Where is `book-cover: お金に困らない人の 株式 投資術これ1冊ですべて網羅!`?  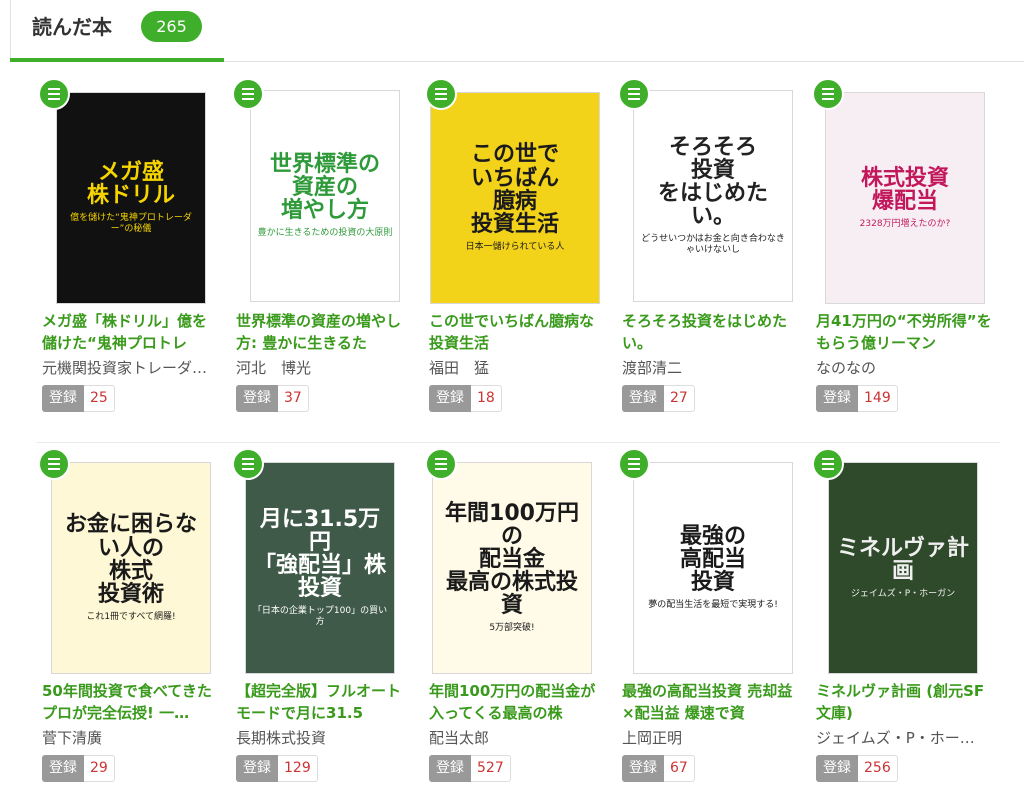 book-cover: お金に困らない人の 株式 投資術これ1冊ですべて網羅! is located at coordinates (131, 568).